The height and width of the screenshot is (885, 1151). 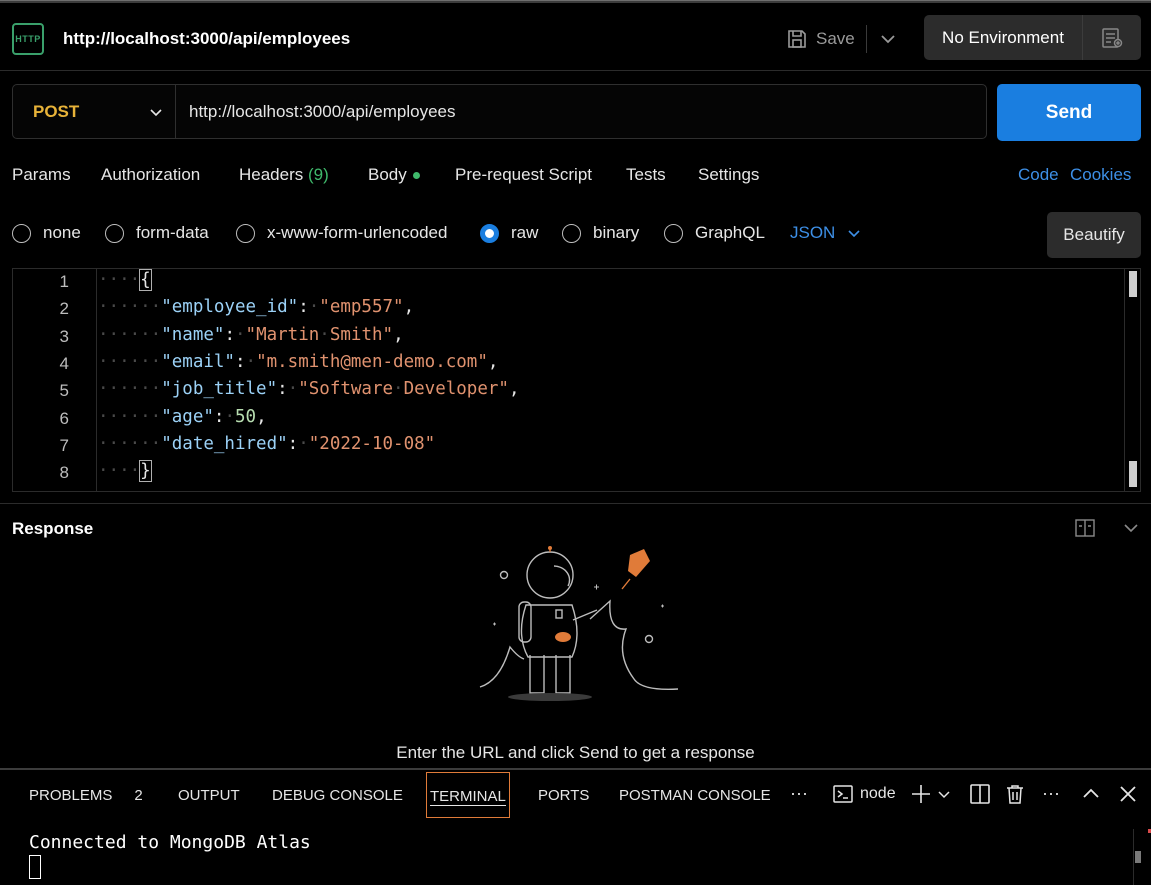 What do you see at coordinates (170, 842) in the screenshot?
I see `terminal-output-line: Connected to MongoDB Atlas` at bounding box center [170, 842].